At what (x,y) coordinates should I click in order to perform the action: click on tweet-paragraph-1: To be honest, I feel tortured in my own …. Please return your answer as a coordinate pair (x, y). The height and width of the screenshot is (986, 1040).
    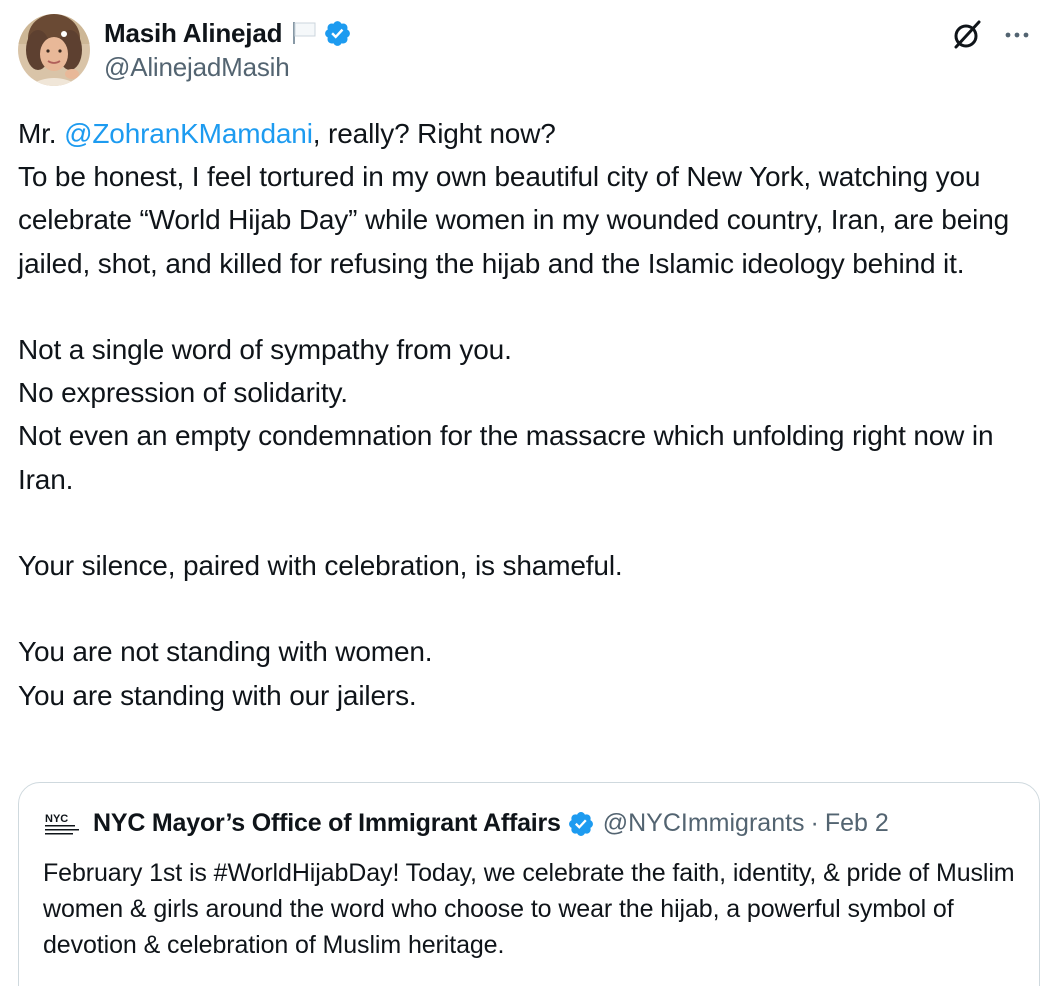
    Looking at the image, I should click on (514, 220).